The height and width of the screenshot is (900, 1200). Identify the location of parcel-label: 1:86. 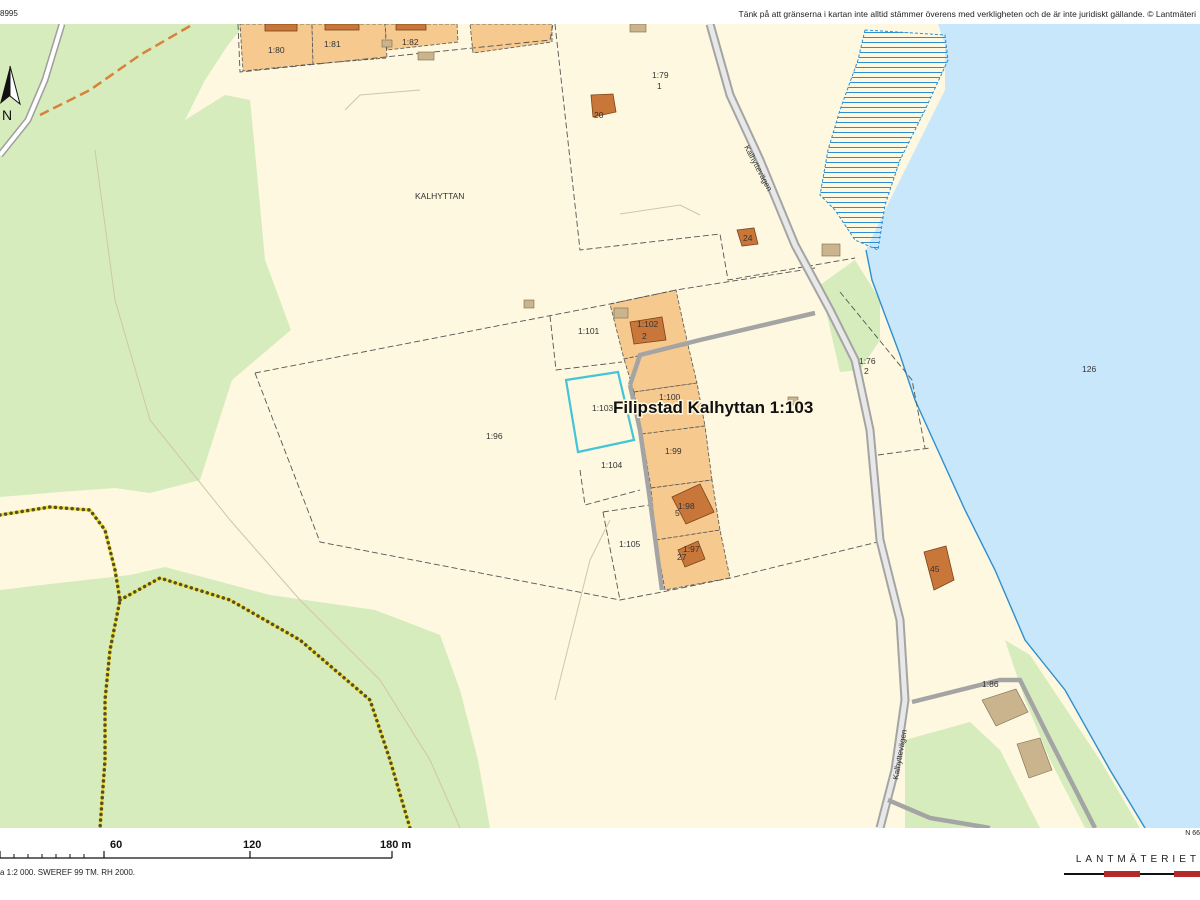
(990, 684).